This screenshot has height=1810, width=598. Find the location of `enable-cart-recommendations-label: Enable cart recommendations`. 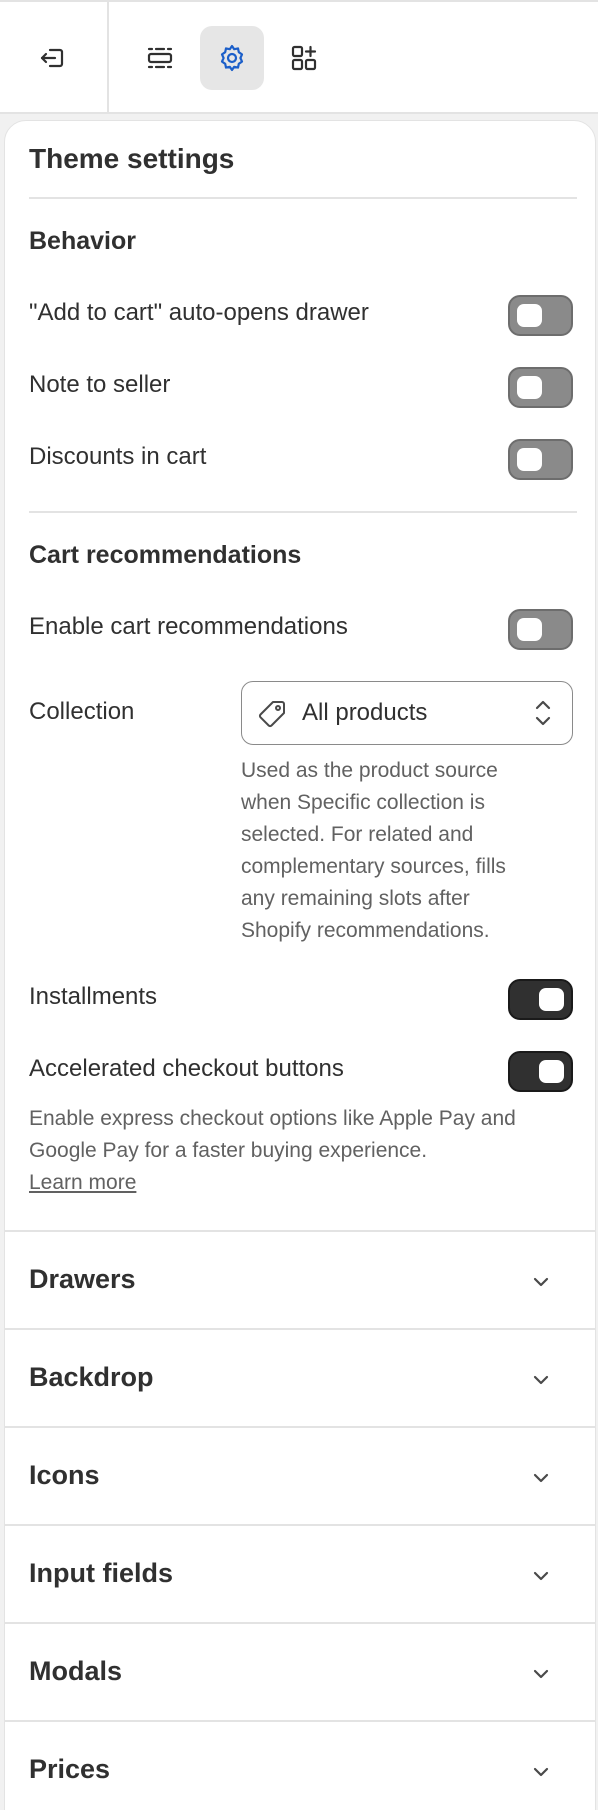

enable-cart-recommendations-label: Enable cart recommendations is located at coordinates (188, 626).